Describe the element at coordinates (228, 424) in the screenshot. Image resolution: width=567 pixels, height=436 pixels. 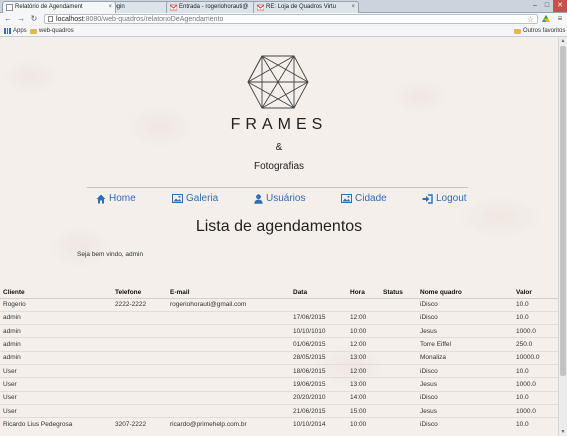
I see `table-cell: ricardo@primehelp.com.br` at that location.